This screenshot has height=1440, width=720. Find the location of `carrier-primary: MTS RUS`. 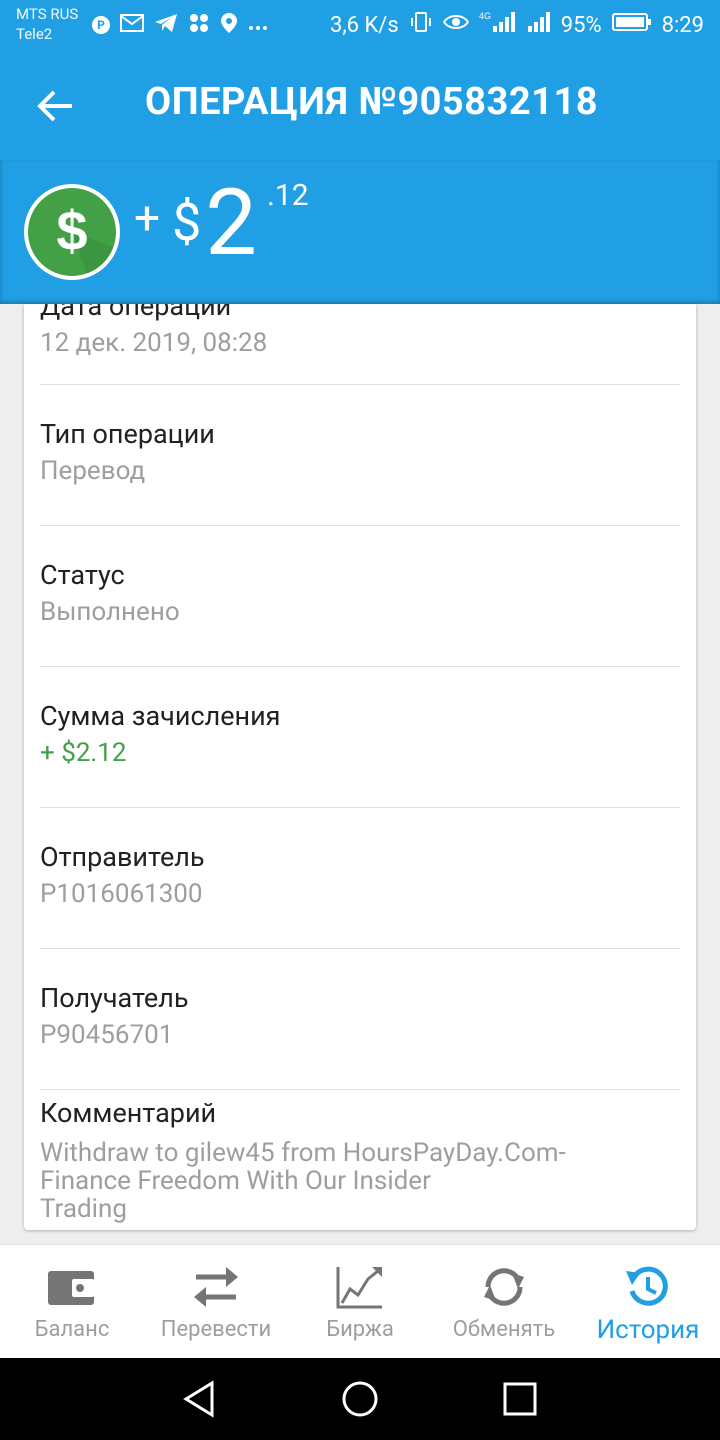

carrier-primary: MTS RUS is located at coordinates (47, 14).